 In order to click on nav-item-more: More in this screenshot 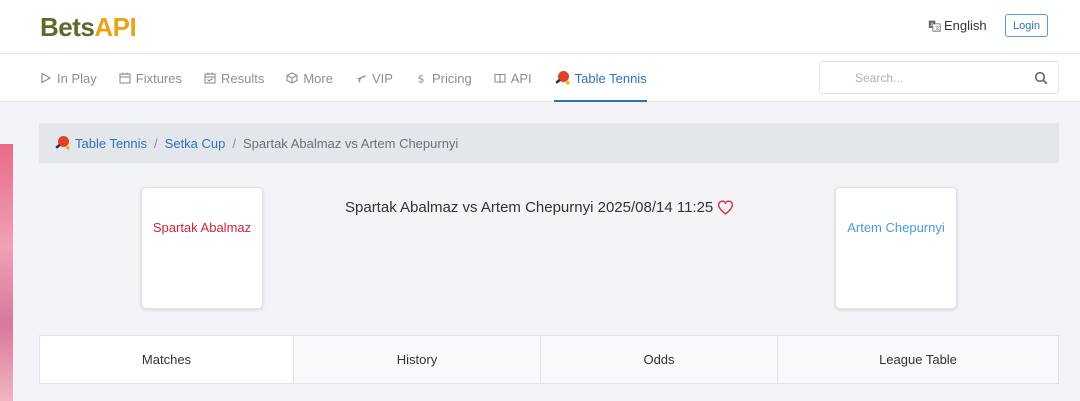, I will do `click(309, 78)`.